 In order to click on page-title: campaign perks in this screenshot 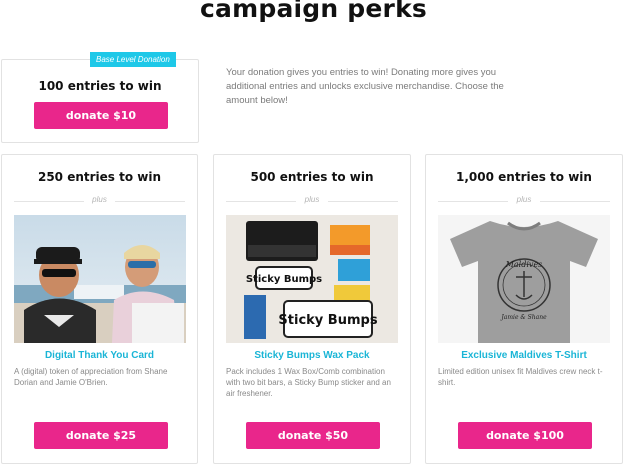, I will do `click(313, 11)`.